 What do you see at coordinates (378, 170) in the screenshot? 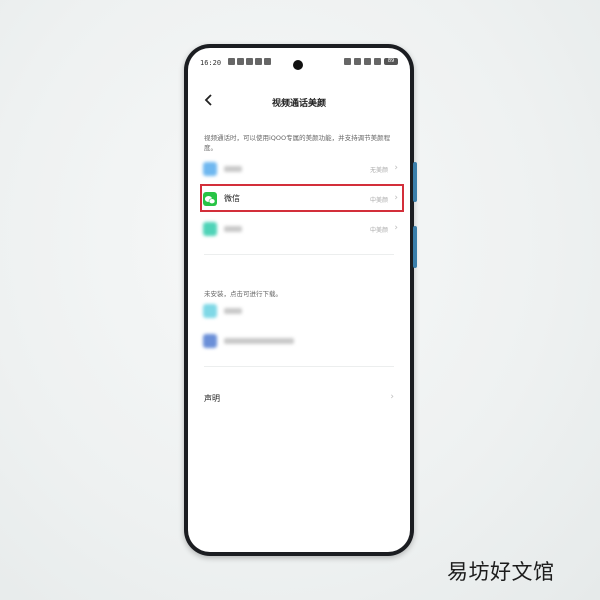
I see `beauty-level: 无美颜` at bounding box center [378, 170].